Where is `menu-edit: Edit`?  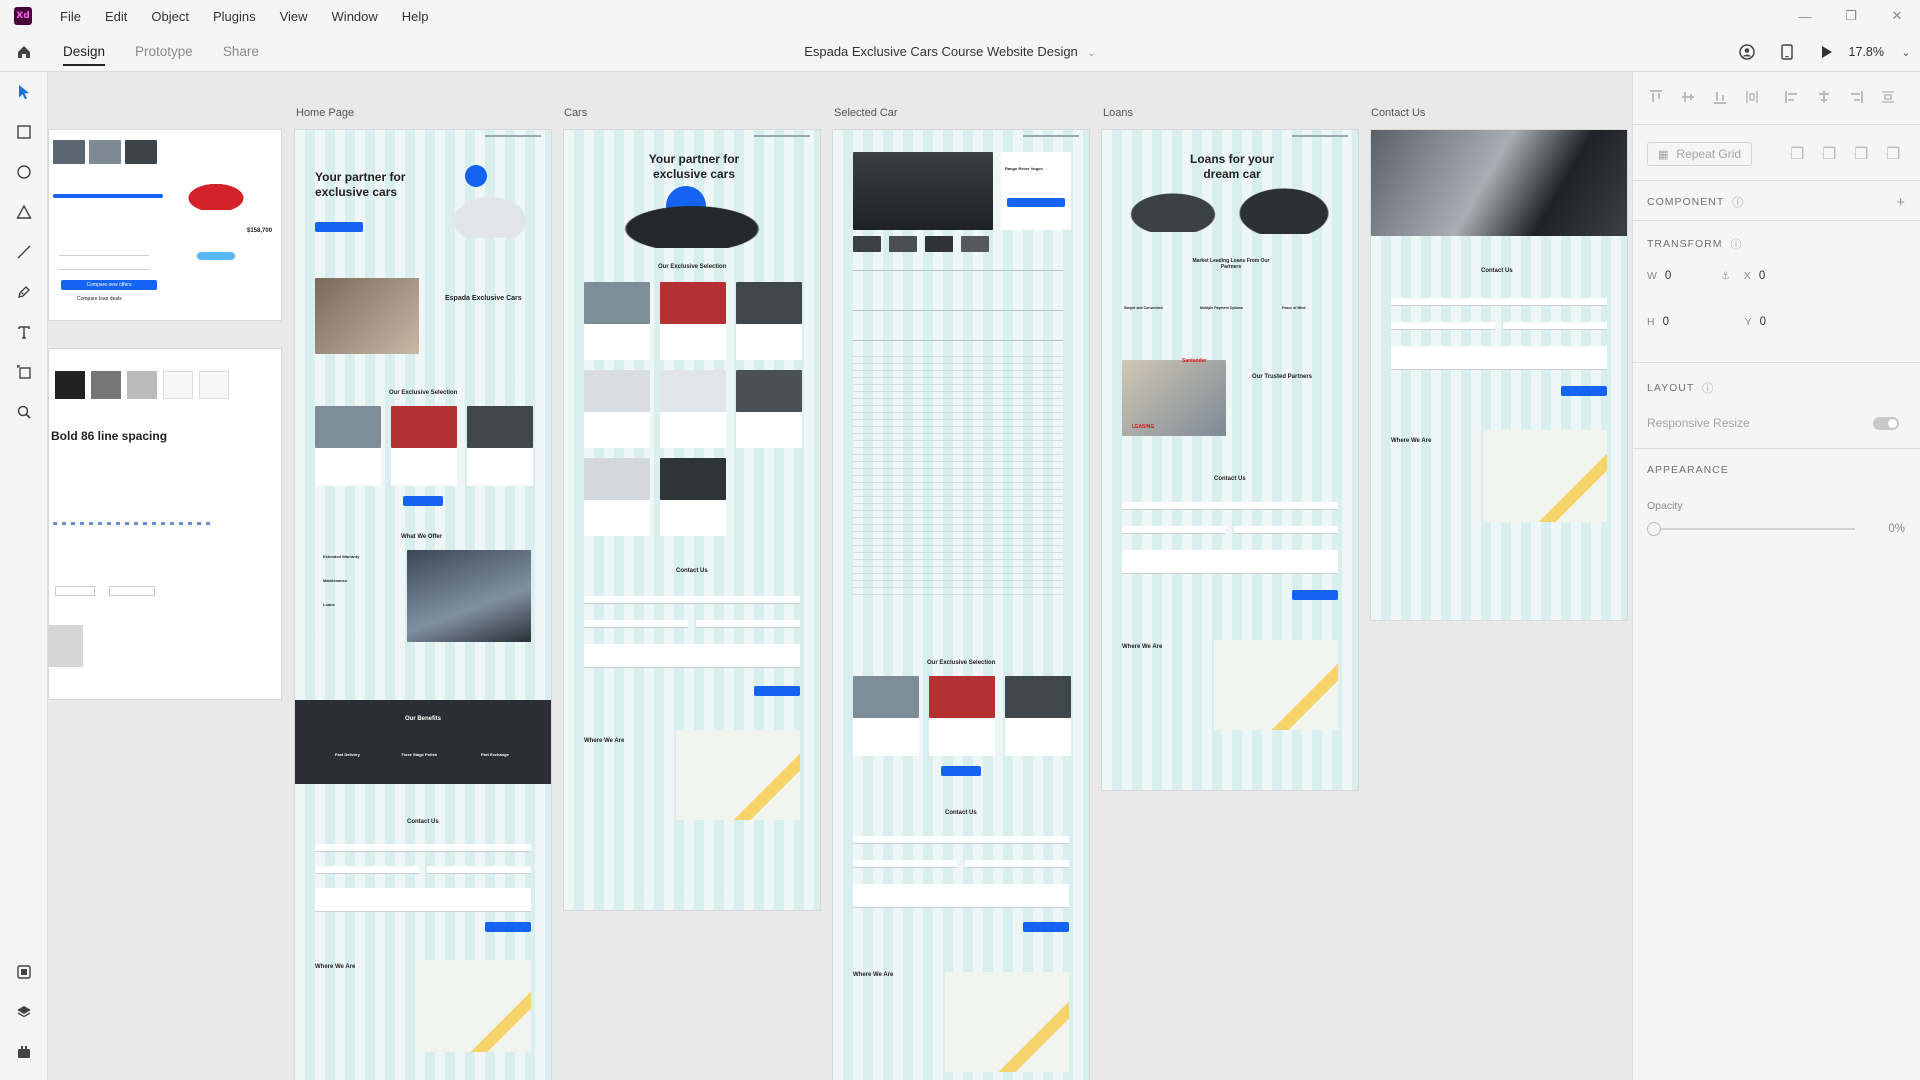
menu-edit: Edit is located at coordinates (116, 16).